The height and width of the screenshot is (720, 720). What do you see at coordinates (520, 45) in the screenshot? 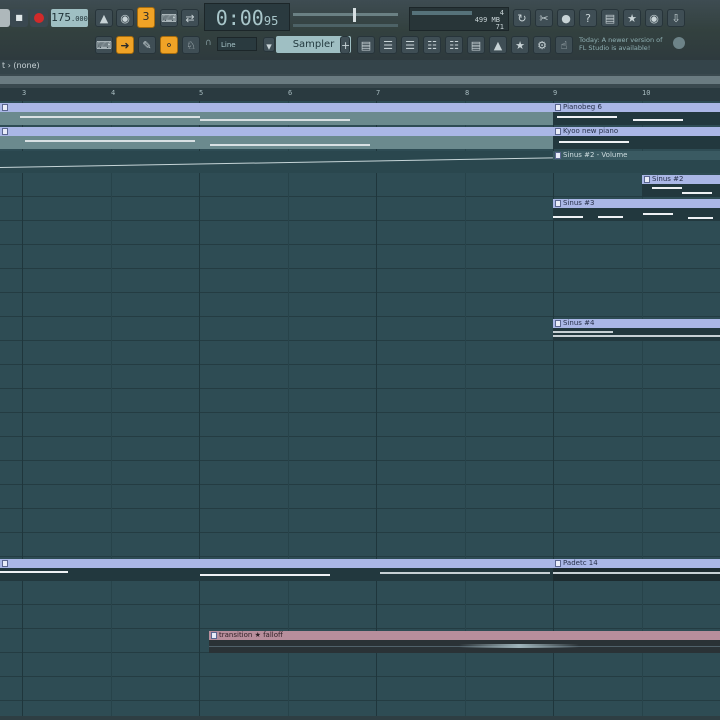
I see `performance-icon: ★` at bounding box center [520, 45].